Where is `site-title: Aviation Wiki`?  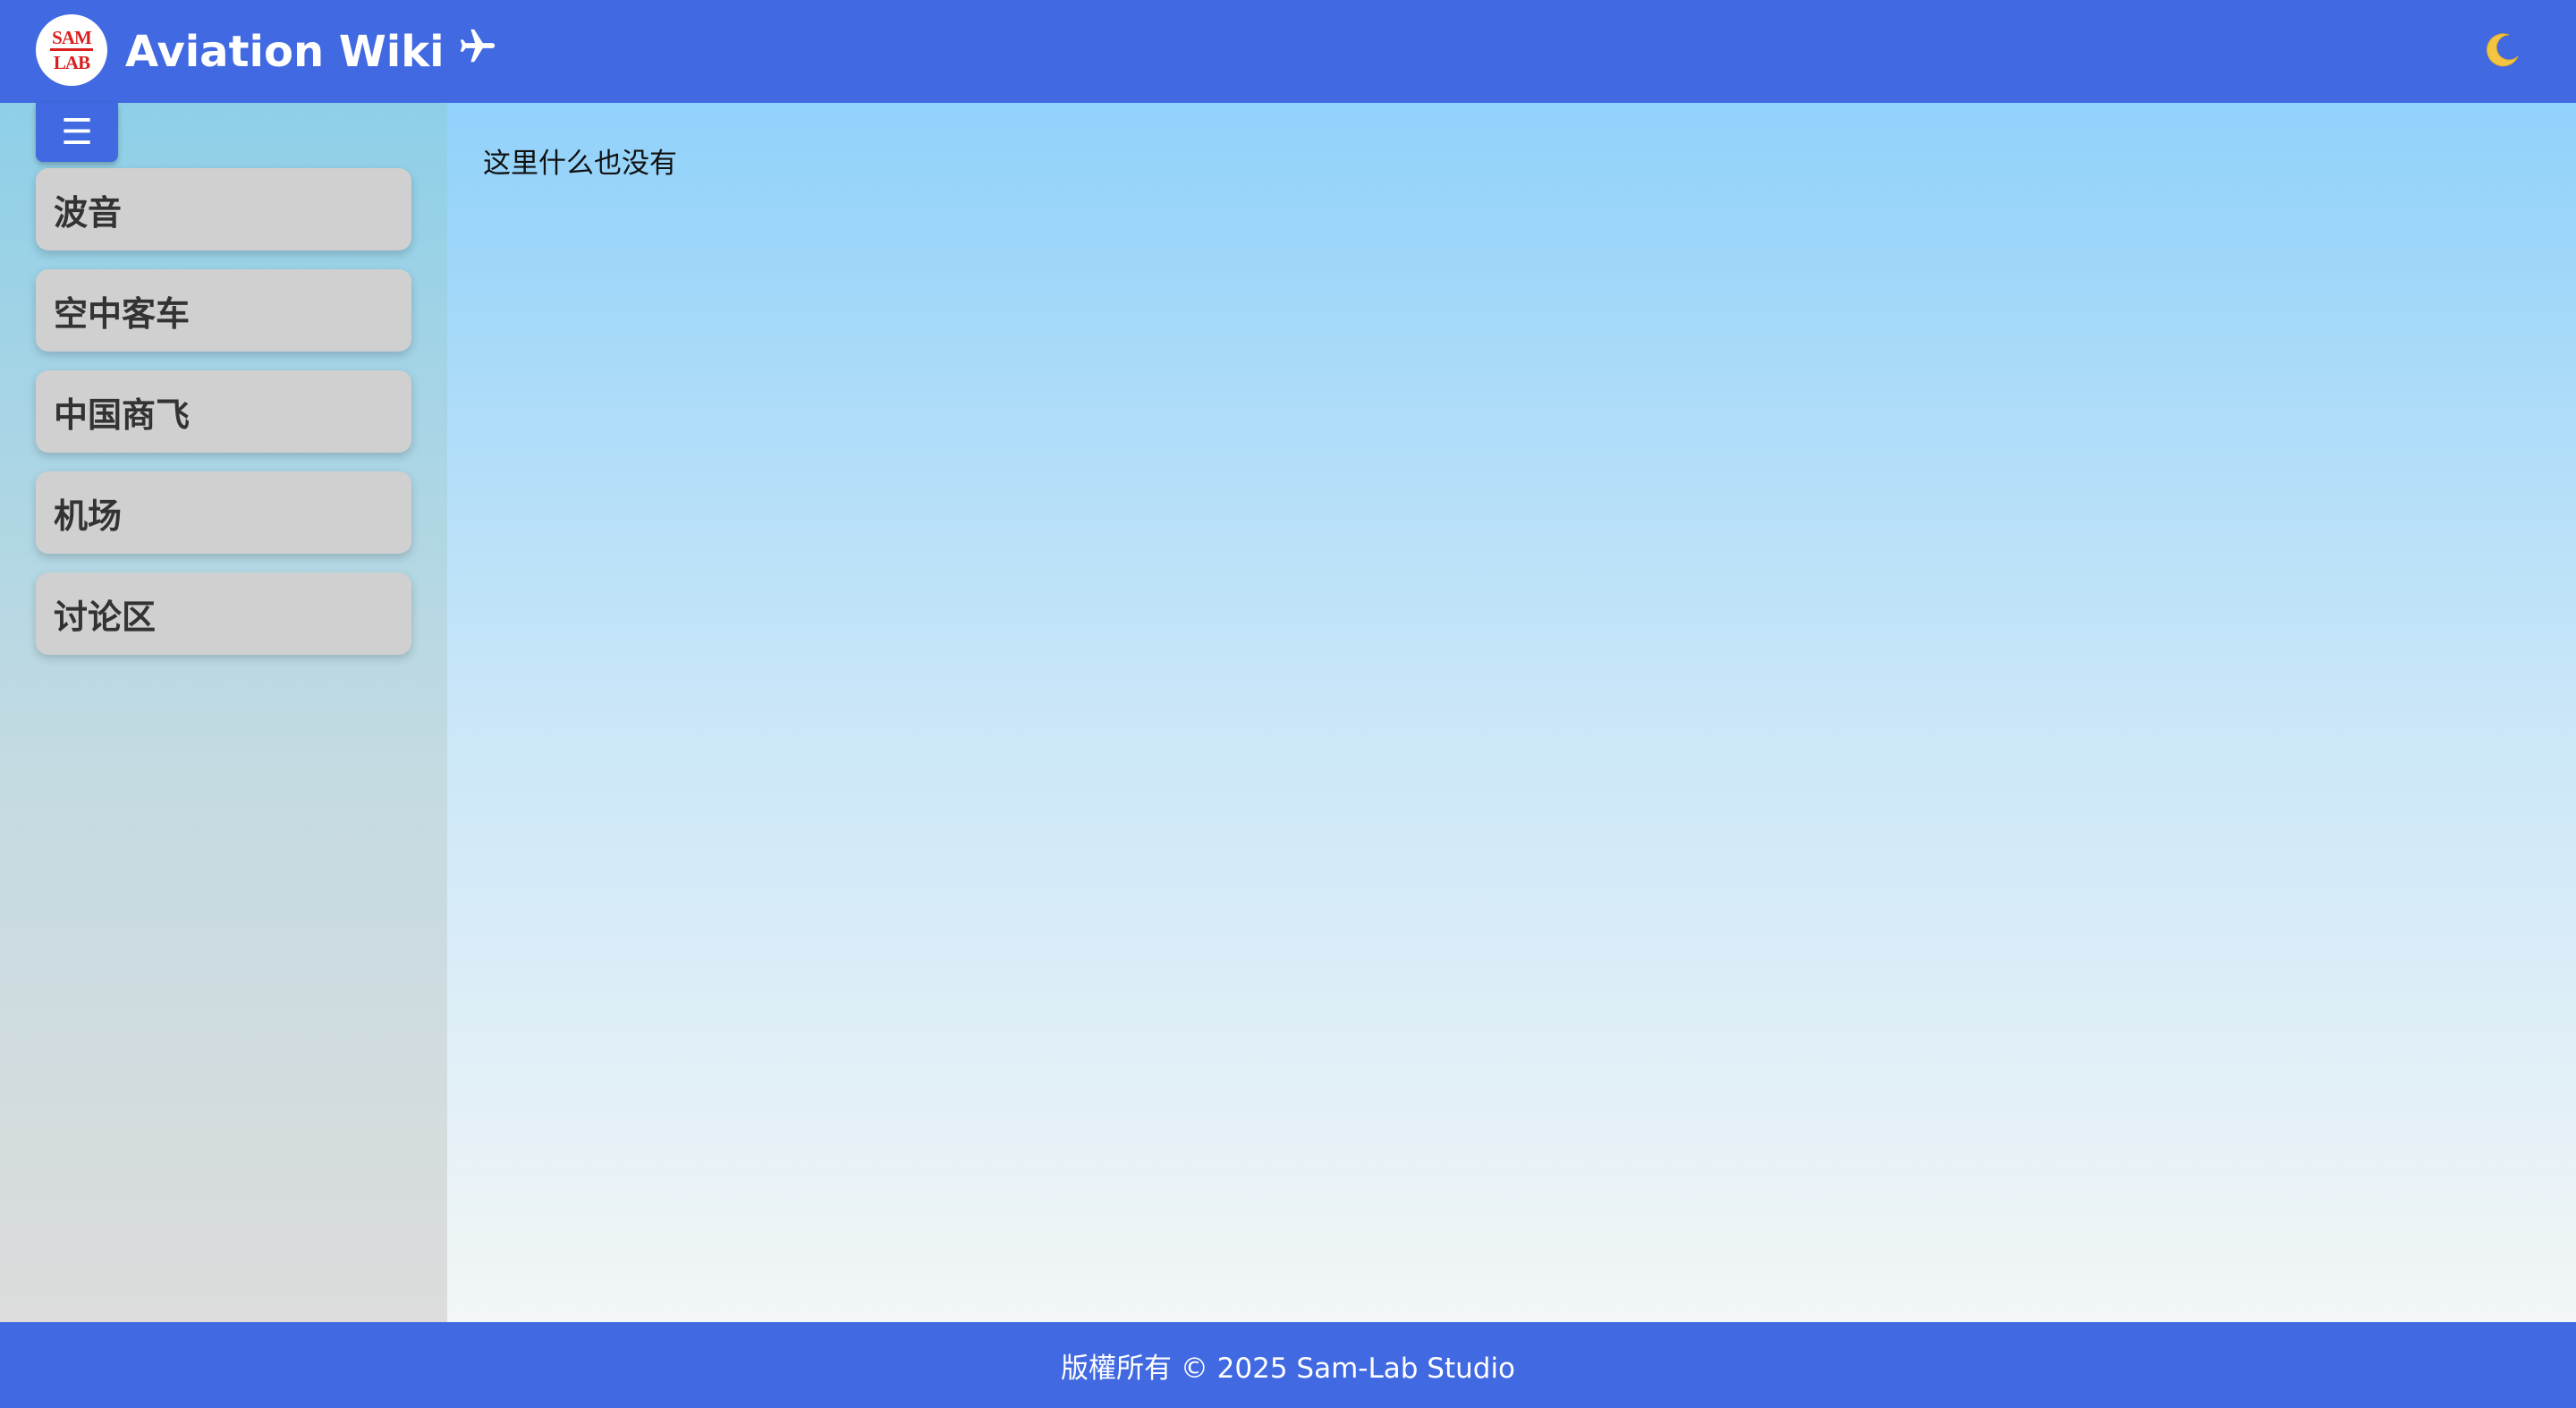 site-title: Aviation Wiki is located at coordinates (311, 51).